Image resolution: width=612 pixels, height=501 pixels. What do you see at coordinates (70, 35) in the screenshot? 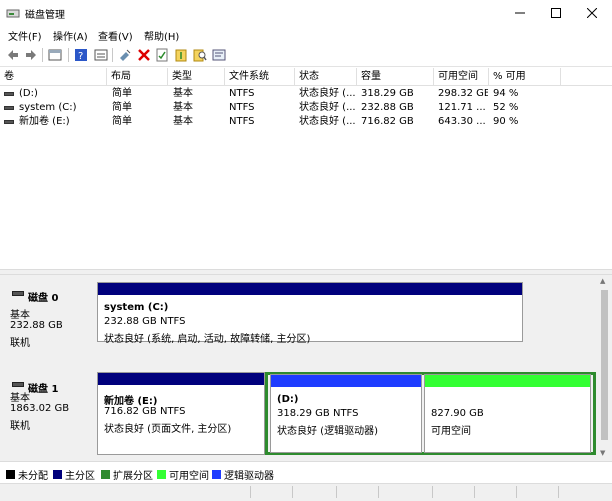
I see `menu-action: 操作(A)` at bounding box center [70, 35].